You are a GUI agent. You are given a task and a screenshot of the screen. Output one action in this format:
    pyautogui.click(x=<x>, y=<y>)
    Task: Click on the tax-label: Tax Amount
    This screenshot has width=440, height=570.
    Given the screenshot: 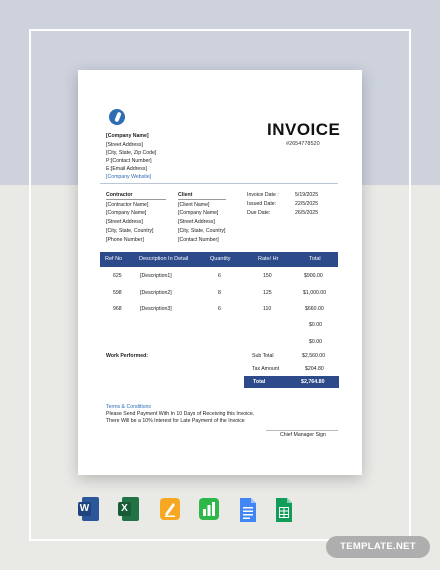 What is the action you would take?
    pyautogui.click(x=266, y=369)
    